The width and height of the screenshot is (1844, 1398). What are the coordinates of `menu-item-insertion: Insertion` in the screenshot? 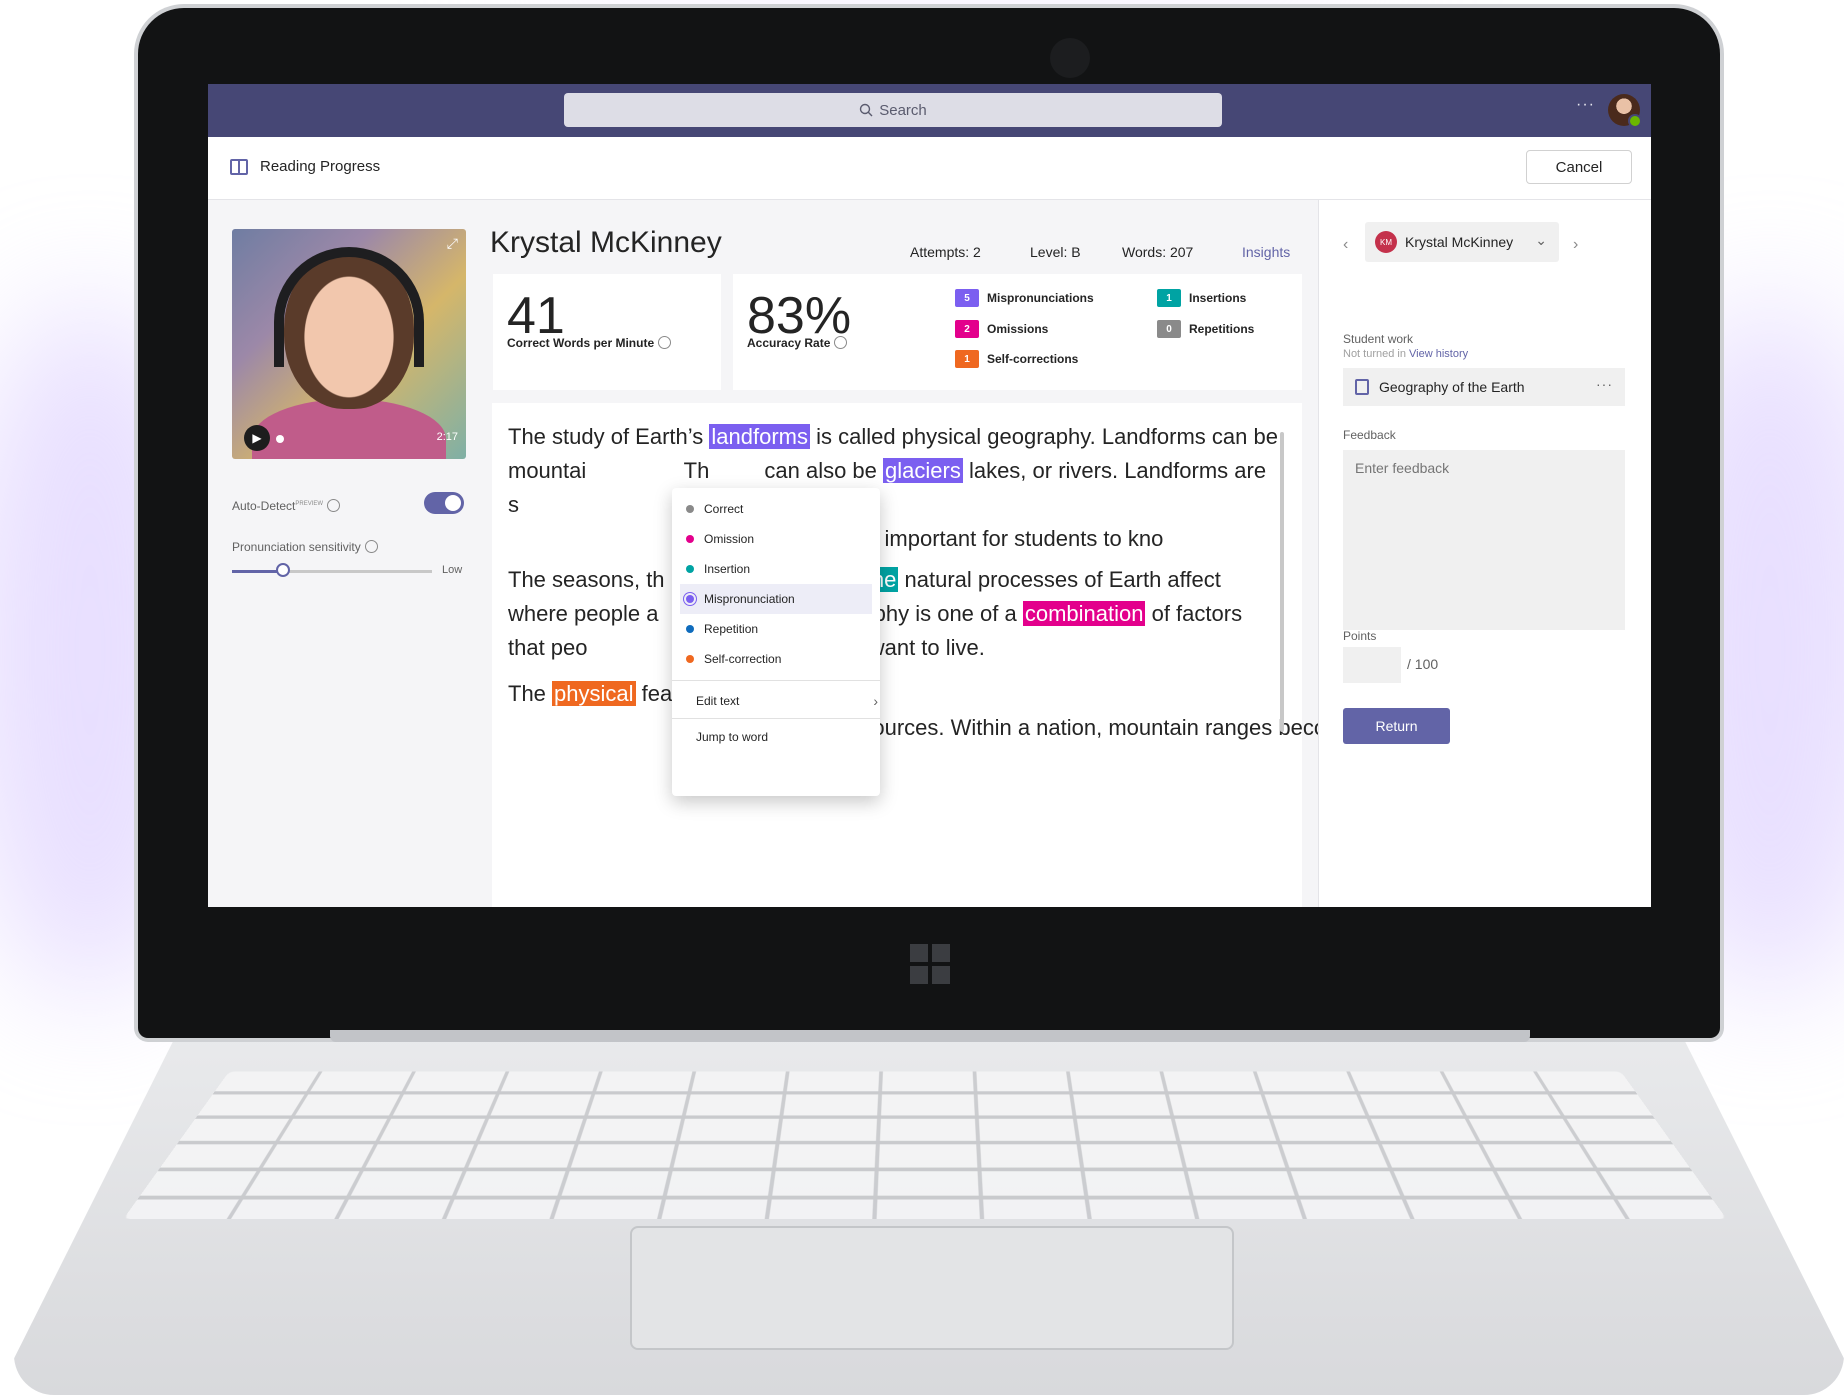 It's located at (776, 569).